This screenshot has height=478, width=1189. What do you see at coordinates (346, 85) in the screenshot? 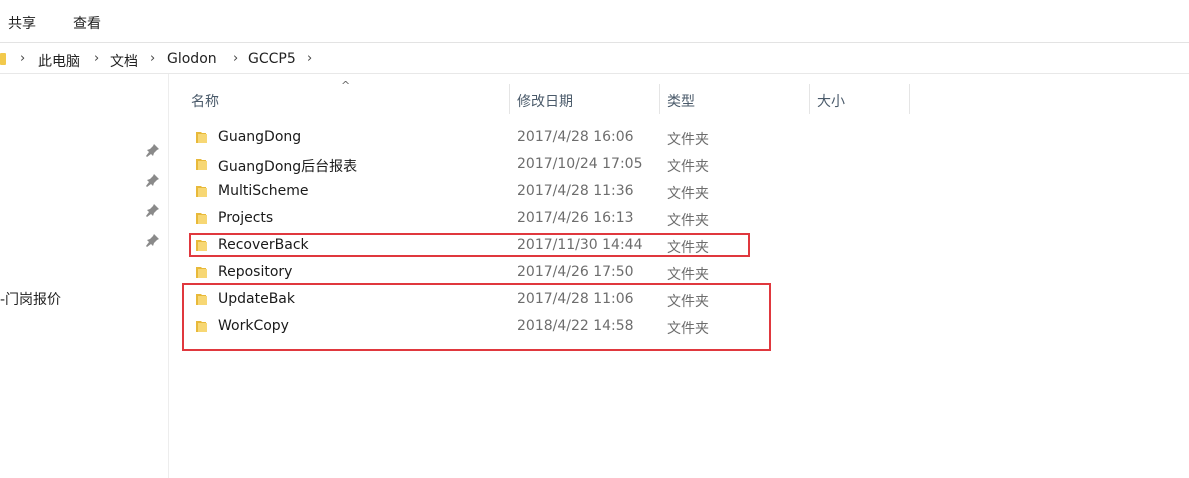
I see `sort-ascending-icon: ^` at bounding box center [346, 85].